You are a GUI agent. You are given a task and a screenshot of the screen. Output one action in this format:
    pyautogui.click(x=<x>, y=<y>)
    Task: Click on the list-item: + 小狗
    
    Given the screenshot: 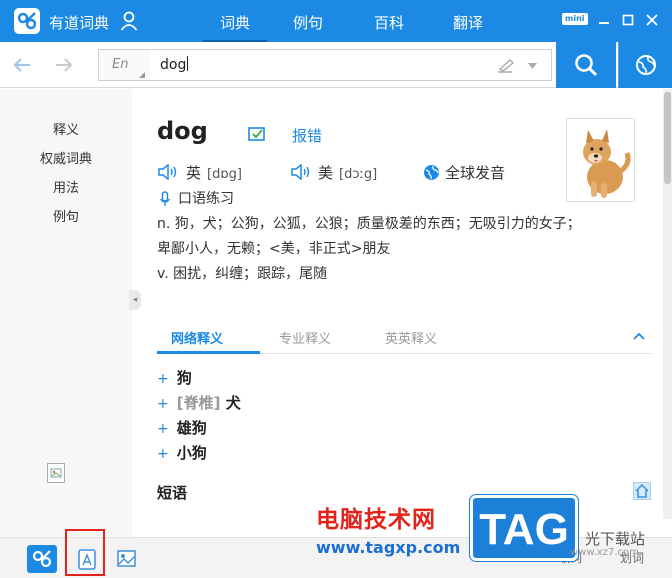 What is the action you would take?
    pyautogui.click(x=182, y=452)
    